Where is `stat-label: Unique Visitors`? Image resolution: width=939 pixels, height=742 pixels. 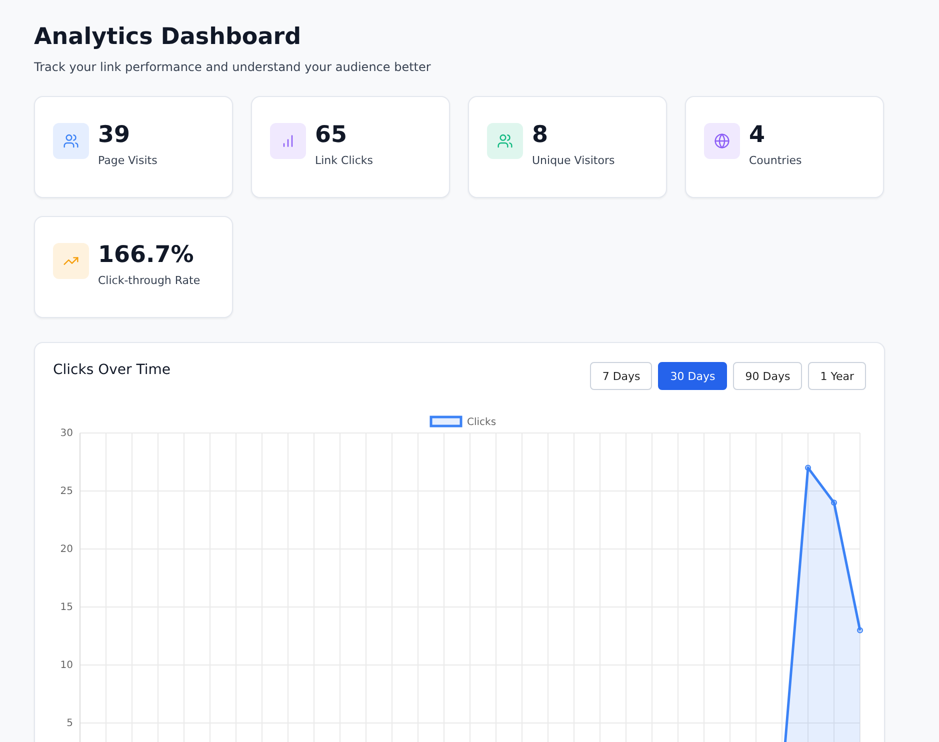 stat-label: Unique Visitors is located at coordinates (573, 160).